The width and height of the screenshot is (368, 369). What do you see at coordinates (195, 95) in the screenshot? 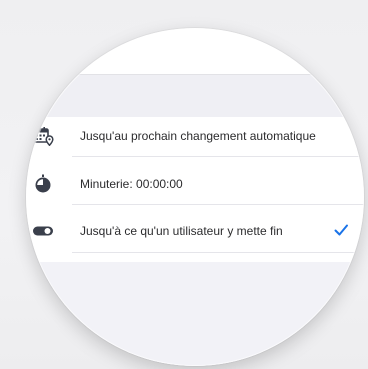
I see `section-header` at bounding box center [195, 95].